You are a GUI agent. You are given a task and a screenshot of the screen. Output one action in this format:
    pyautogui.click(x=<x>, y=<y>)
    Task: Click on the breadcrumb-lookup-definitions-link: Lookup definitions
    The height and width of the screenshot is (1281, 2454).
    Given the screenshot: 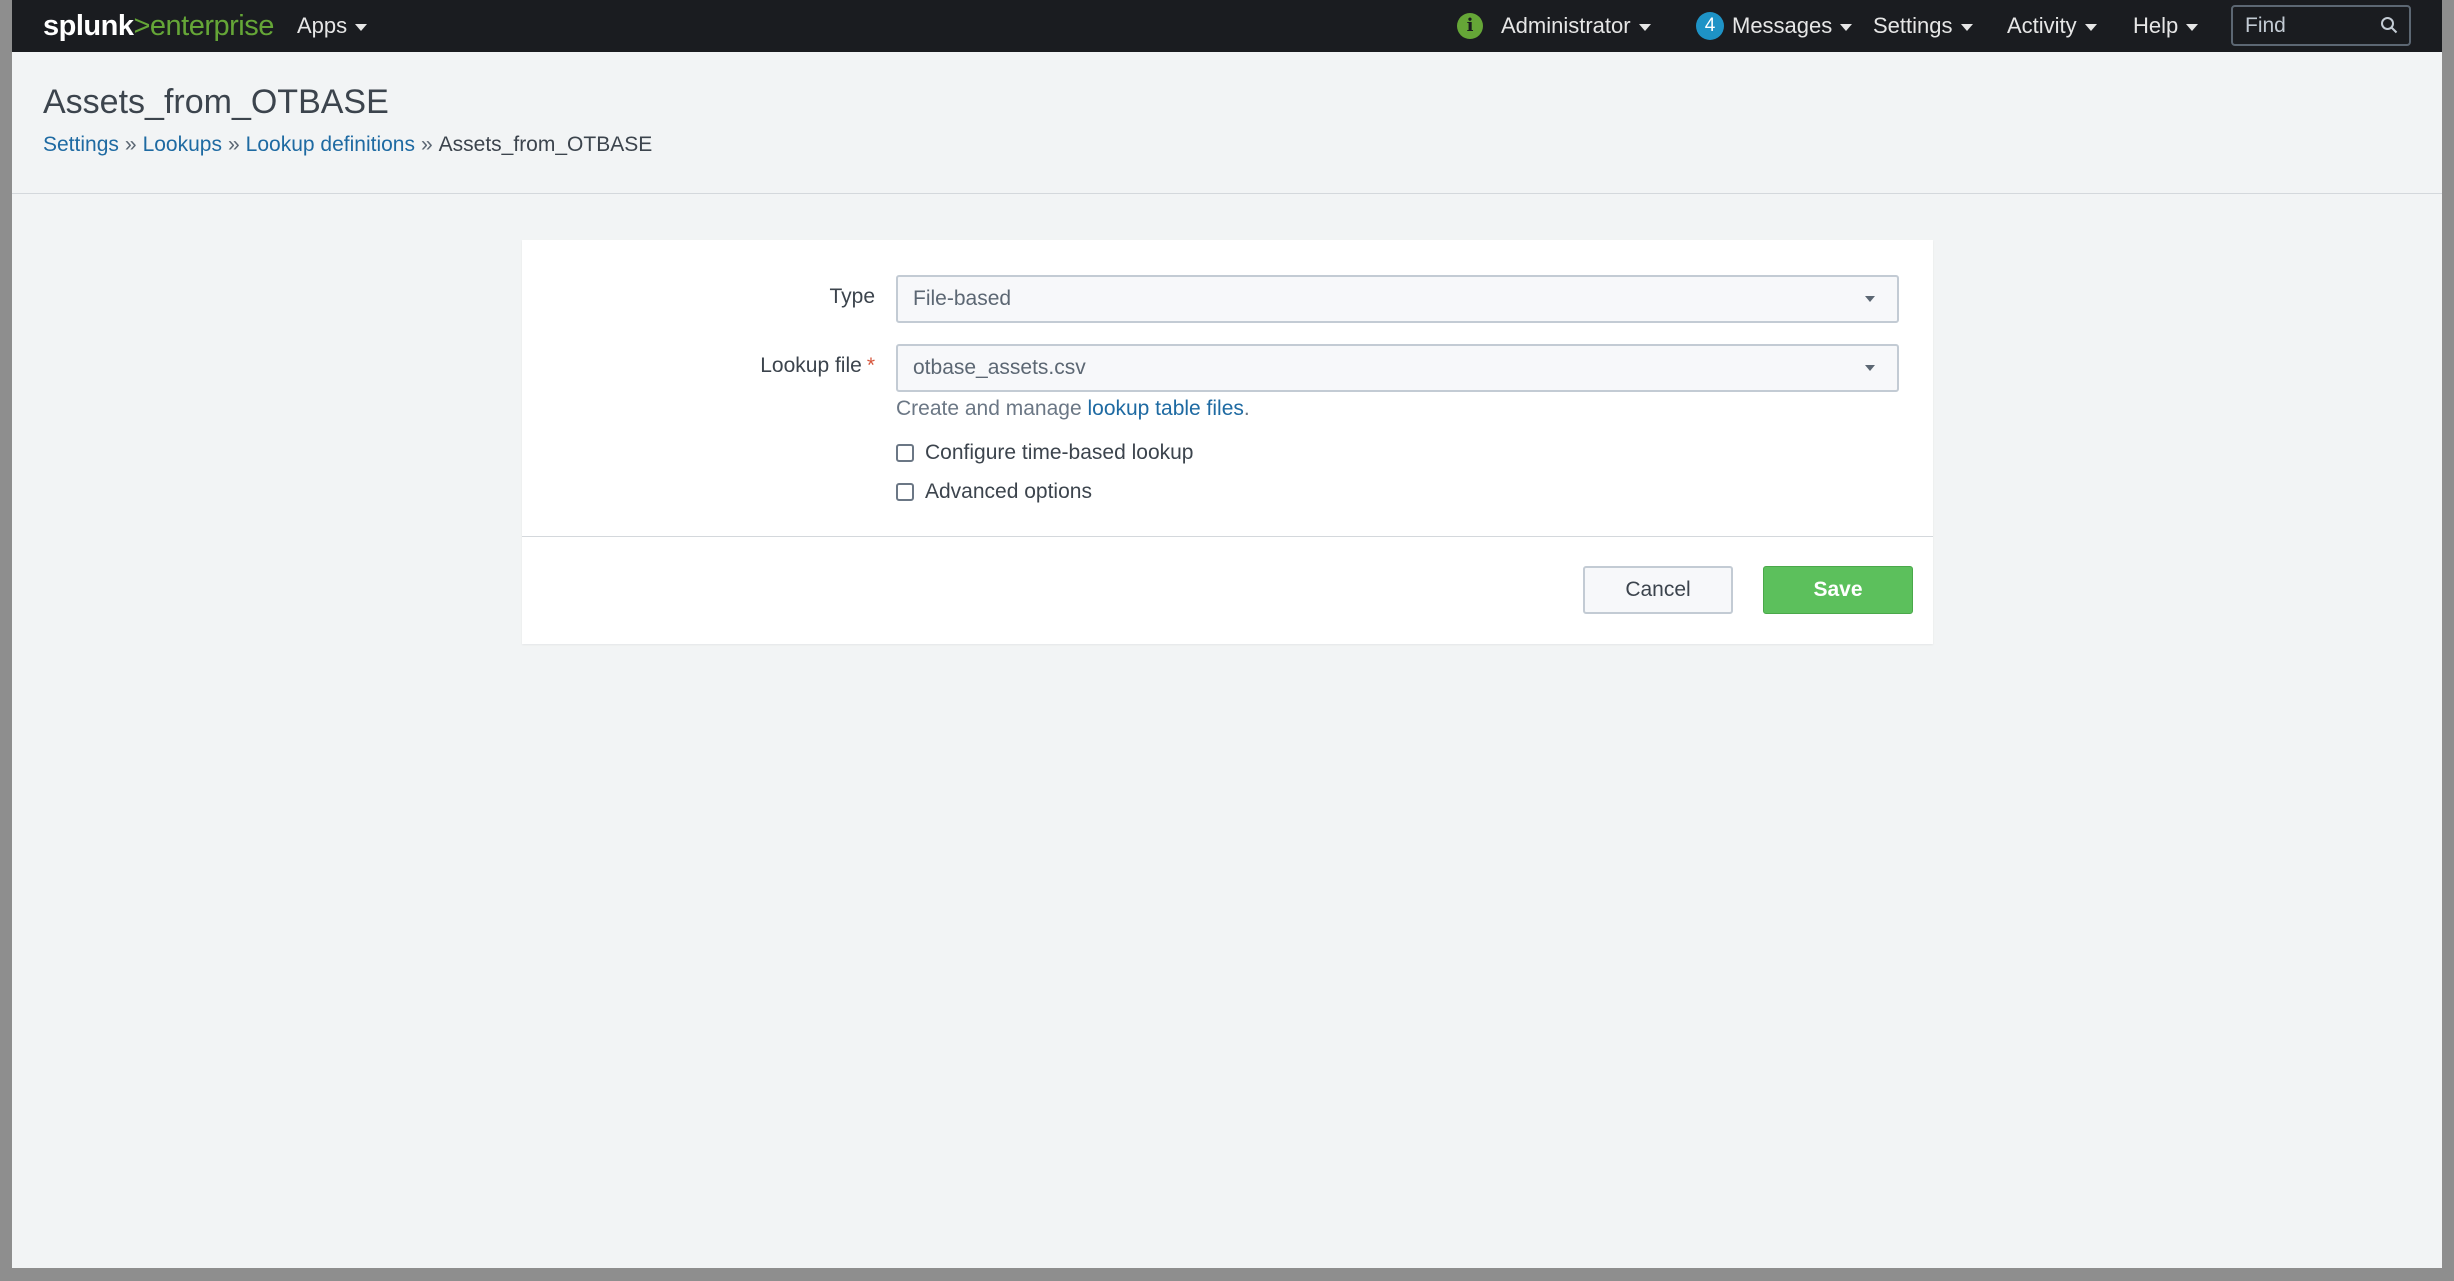 What is the action you would take?
    pyautogui.click(x=330, y=144)
    